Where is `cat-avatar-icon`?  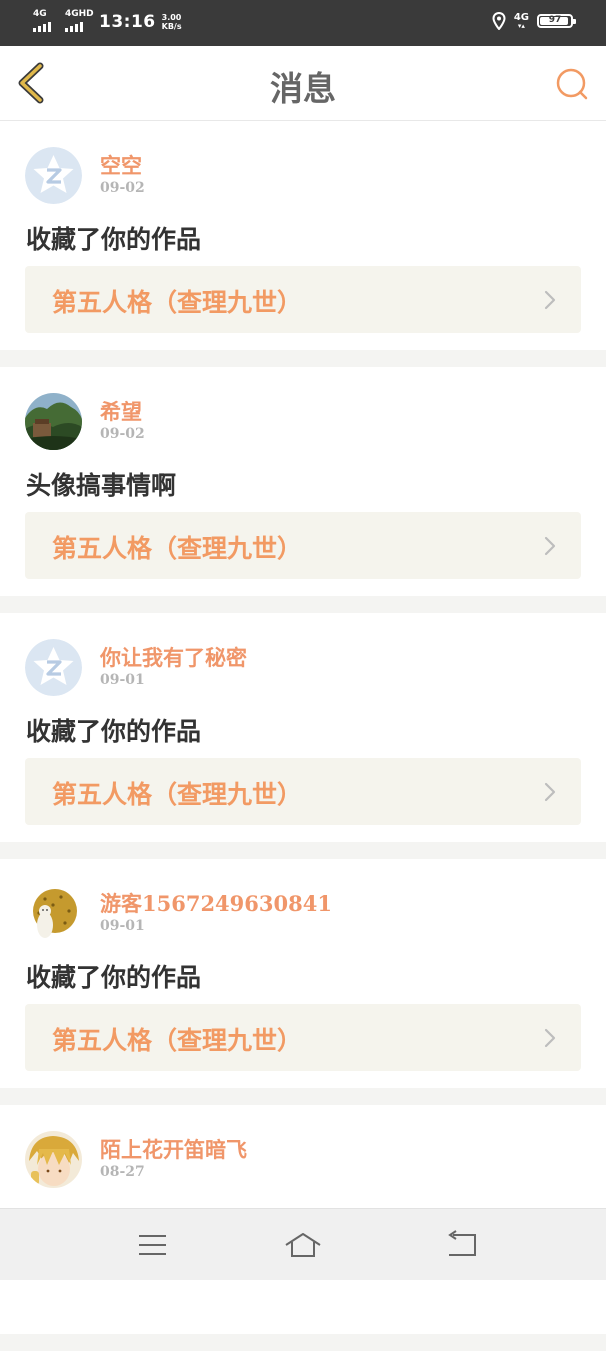
cat-avatar-icon is located at coordinates (53, 913).